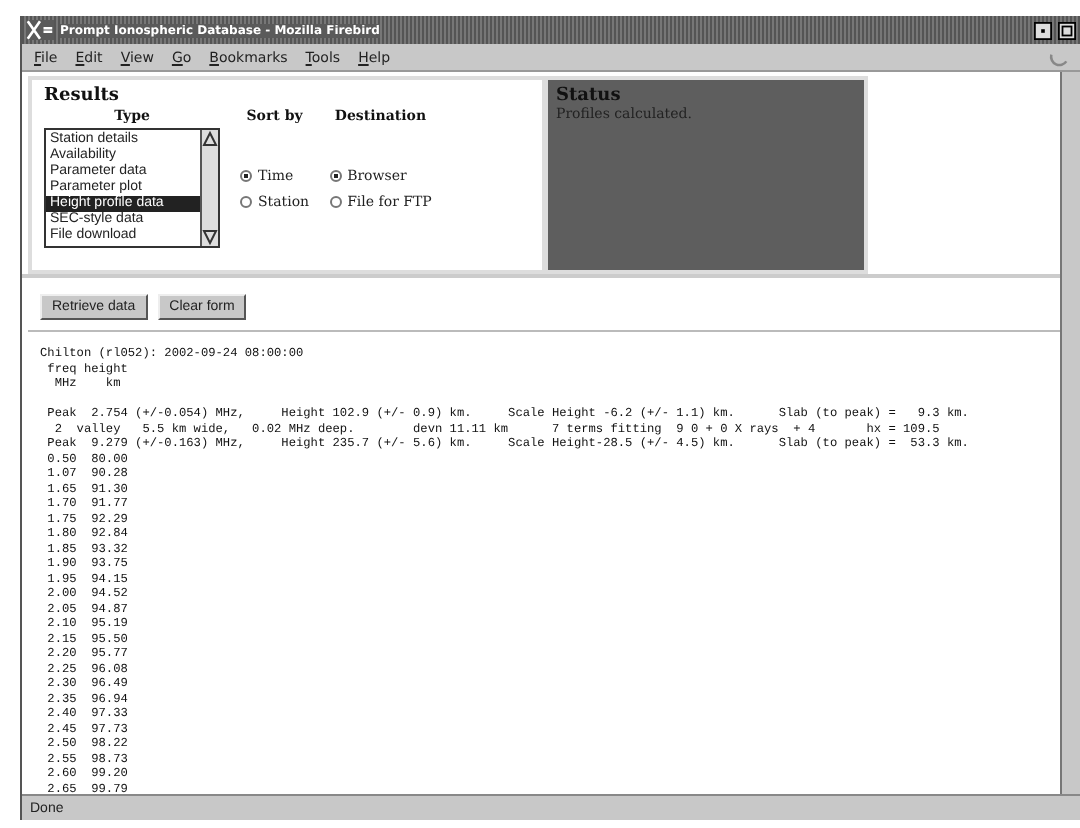  Describe the element at coordinates (1067, 30) in the screenshot. I see `maximize-button` at that location.